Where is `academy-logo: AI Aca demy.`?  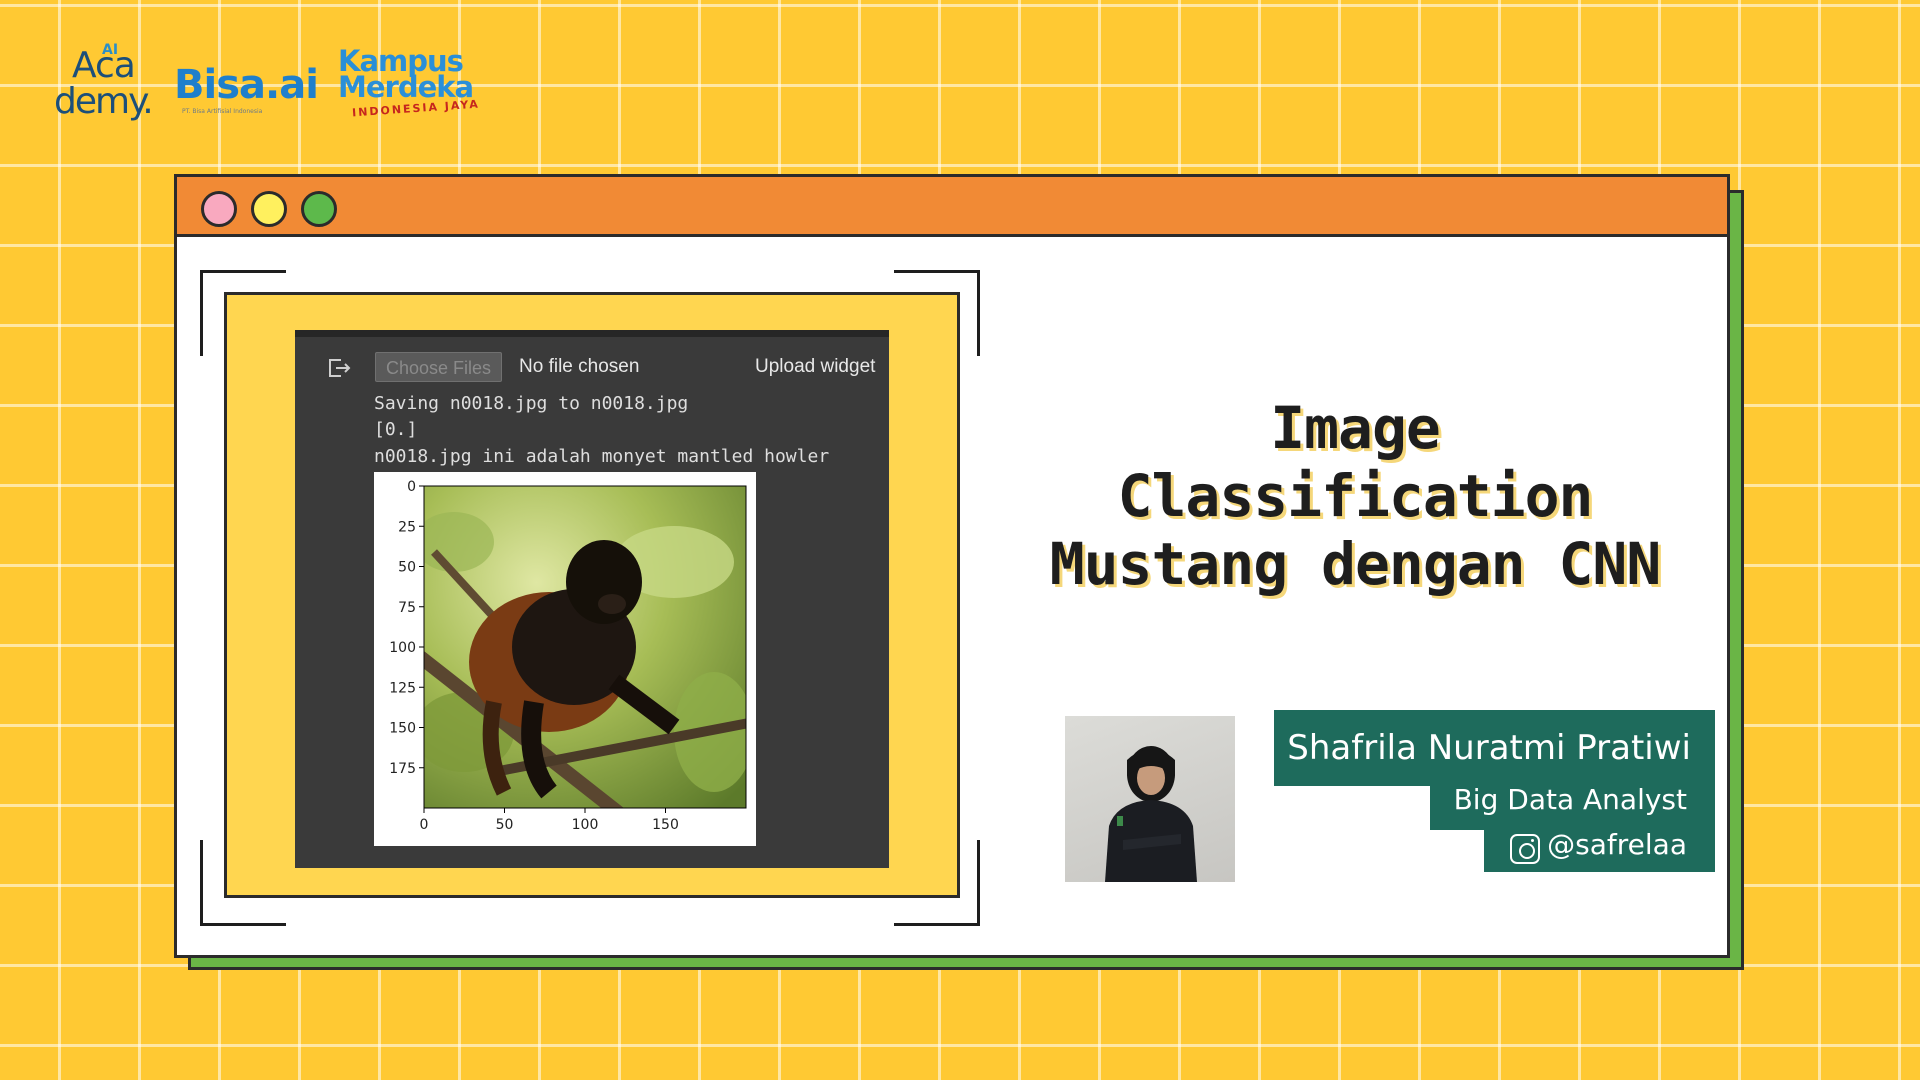
academy-logo: AI Aca demy. is located at coordinates (104, 89).